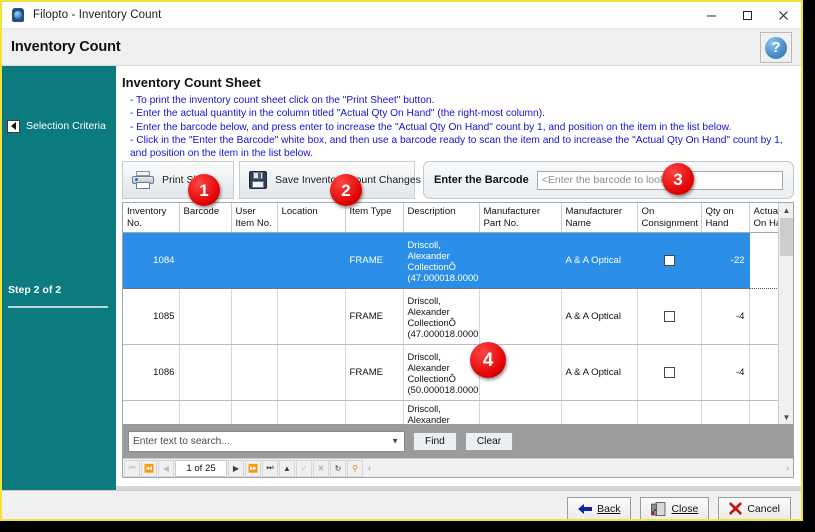 Image resolution: width=815 pixels, height=532 pixels. Describe the element at coordinates (369, 468) in the screenshot. I see `hscroll-left-icon: ‹` at that location.